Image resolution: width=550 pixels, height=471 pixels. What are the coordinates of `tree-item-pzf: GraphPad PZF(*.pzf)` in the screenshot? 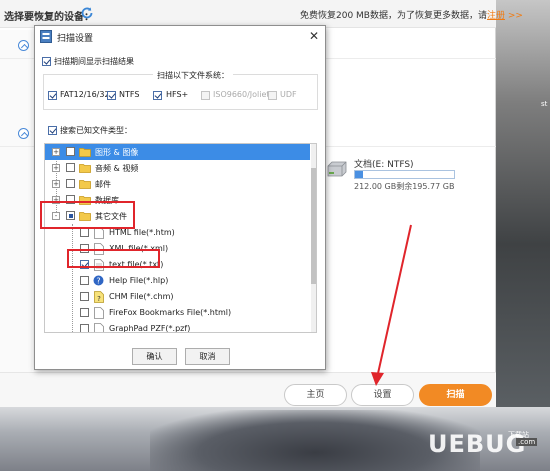 It's located at (177, 327).